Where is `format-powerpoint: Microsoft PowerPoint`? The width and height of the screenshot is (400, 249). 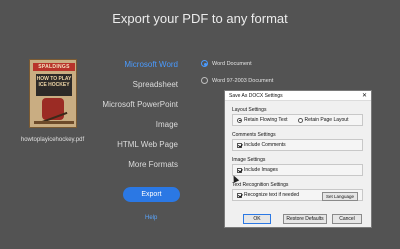 format-powerpoint: Microsoft PowerPoint is located at coordinates (140, 110).